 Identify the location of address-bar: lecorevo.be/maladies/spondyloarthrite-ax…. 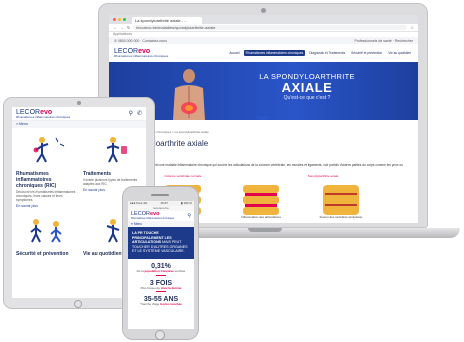
(270, 27).